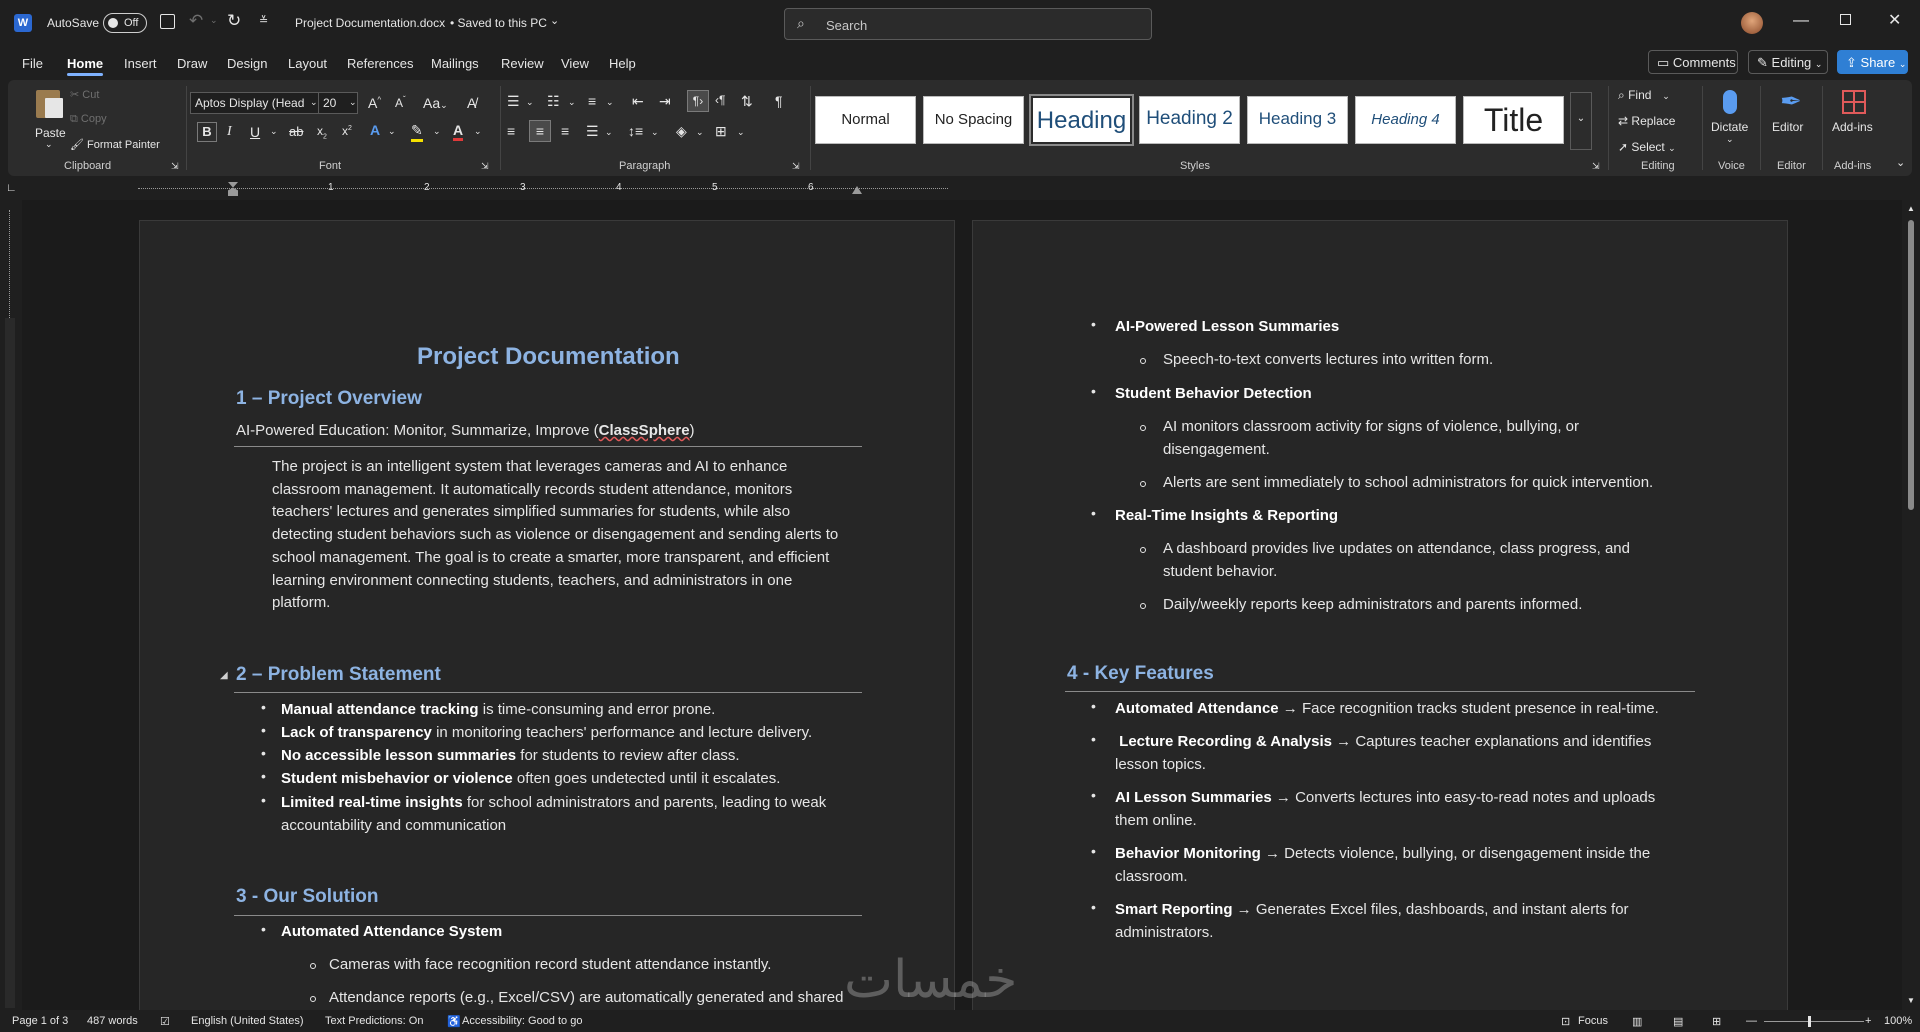  Describe the element at coordinates (1081, 120) in the screenshot. I see `style-heading: Heading` at that location.